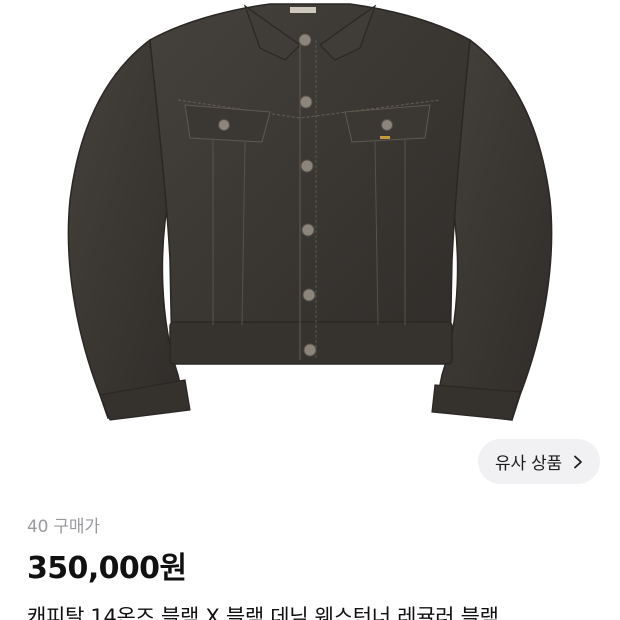 This screenshot has width=620, height=620. I want to click on similar-products-button: 유사 상품, so click(539, 461).